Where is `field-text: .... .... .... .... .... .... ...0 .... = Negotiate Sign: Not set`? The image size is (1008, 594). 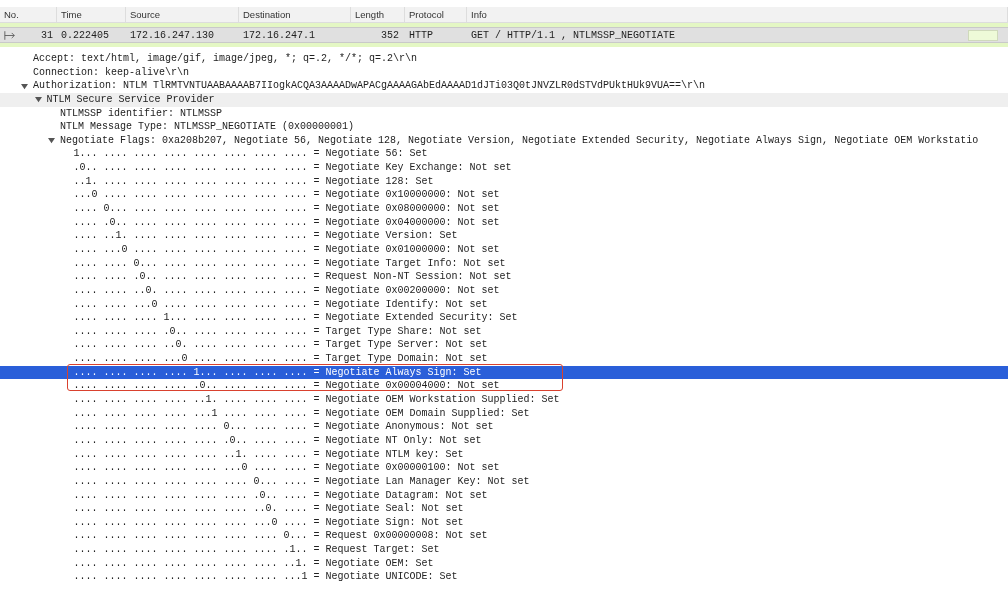 field-text: .... .... .... .... .... .... ...0 .... = Negotiate Sign: Not set is located at coordinates (268, 522).